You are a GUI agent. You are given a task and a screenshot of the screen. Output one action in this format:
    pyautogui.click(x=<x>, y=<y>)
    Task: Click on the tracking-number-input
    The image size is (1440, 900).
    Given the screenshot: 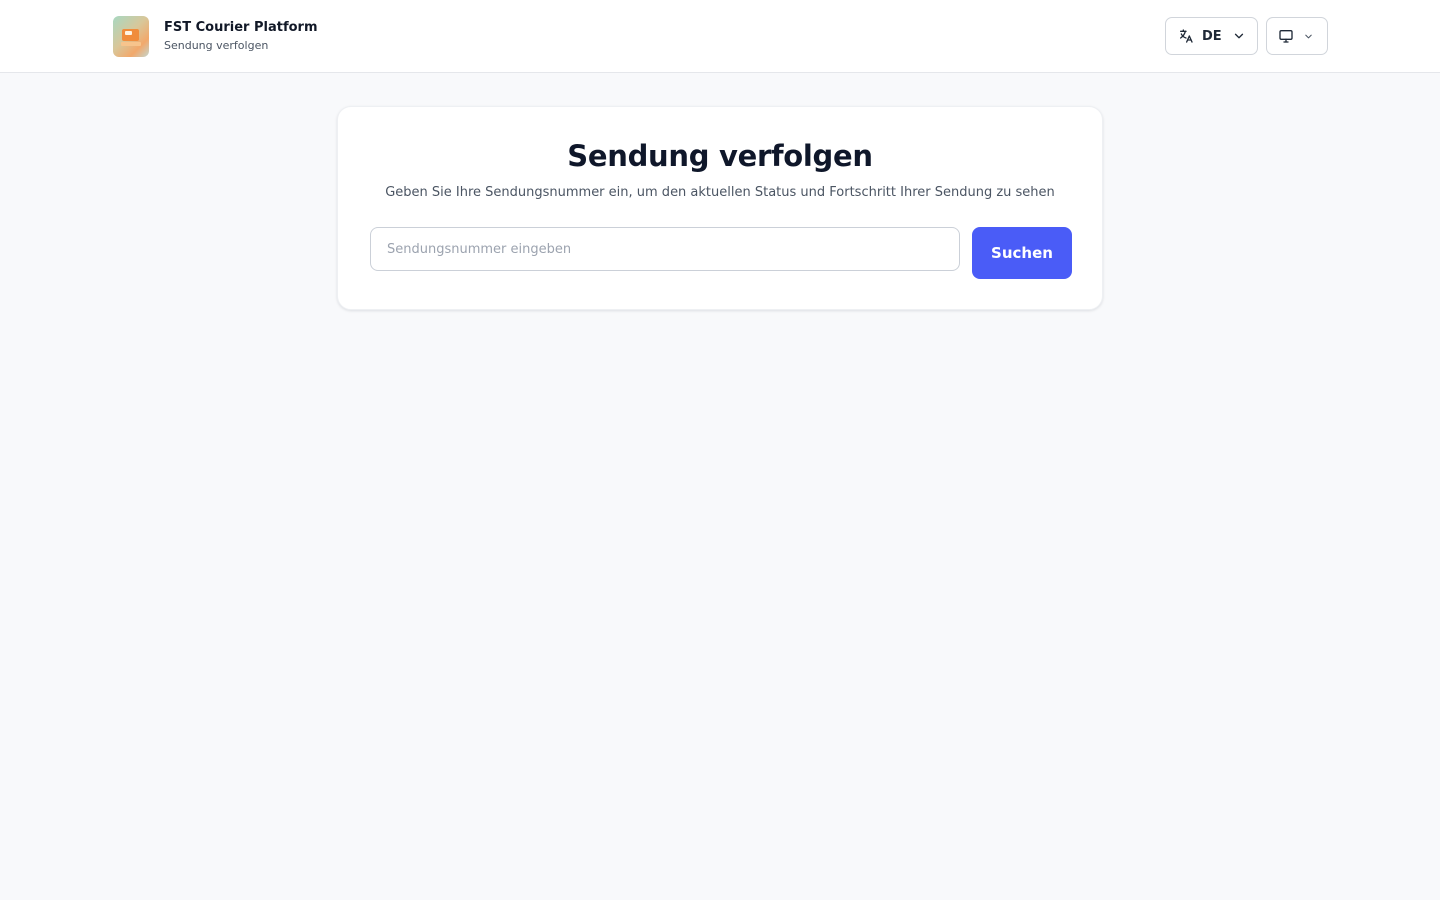 What is the action you would take?
    pyautogui.click(x=665, y=249)
    